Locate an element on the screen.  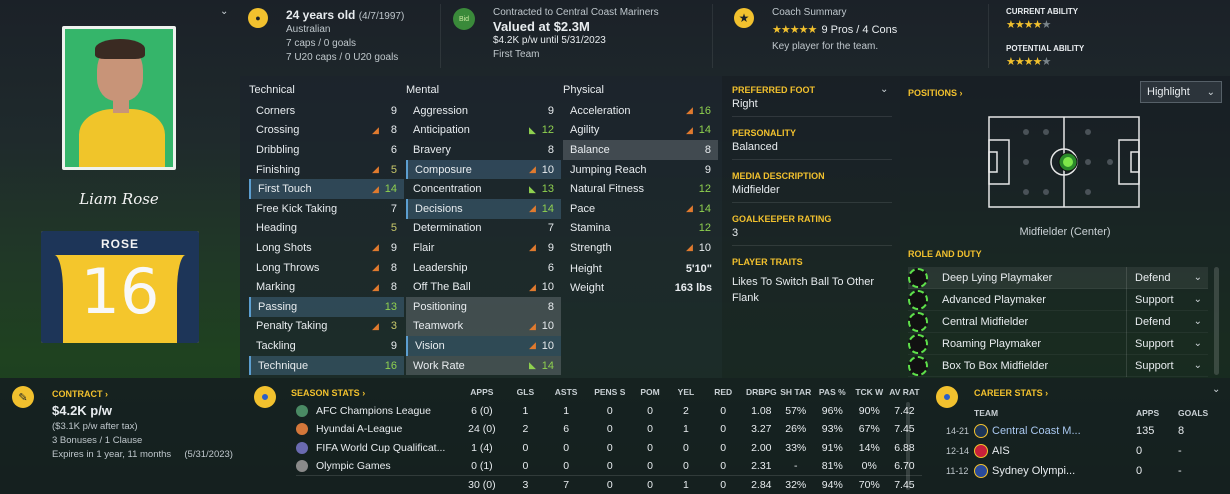
attribute-row: First Touch ◢ 14 is located at coordinates (326, 189).